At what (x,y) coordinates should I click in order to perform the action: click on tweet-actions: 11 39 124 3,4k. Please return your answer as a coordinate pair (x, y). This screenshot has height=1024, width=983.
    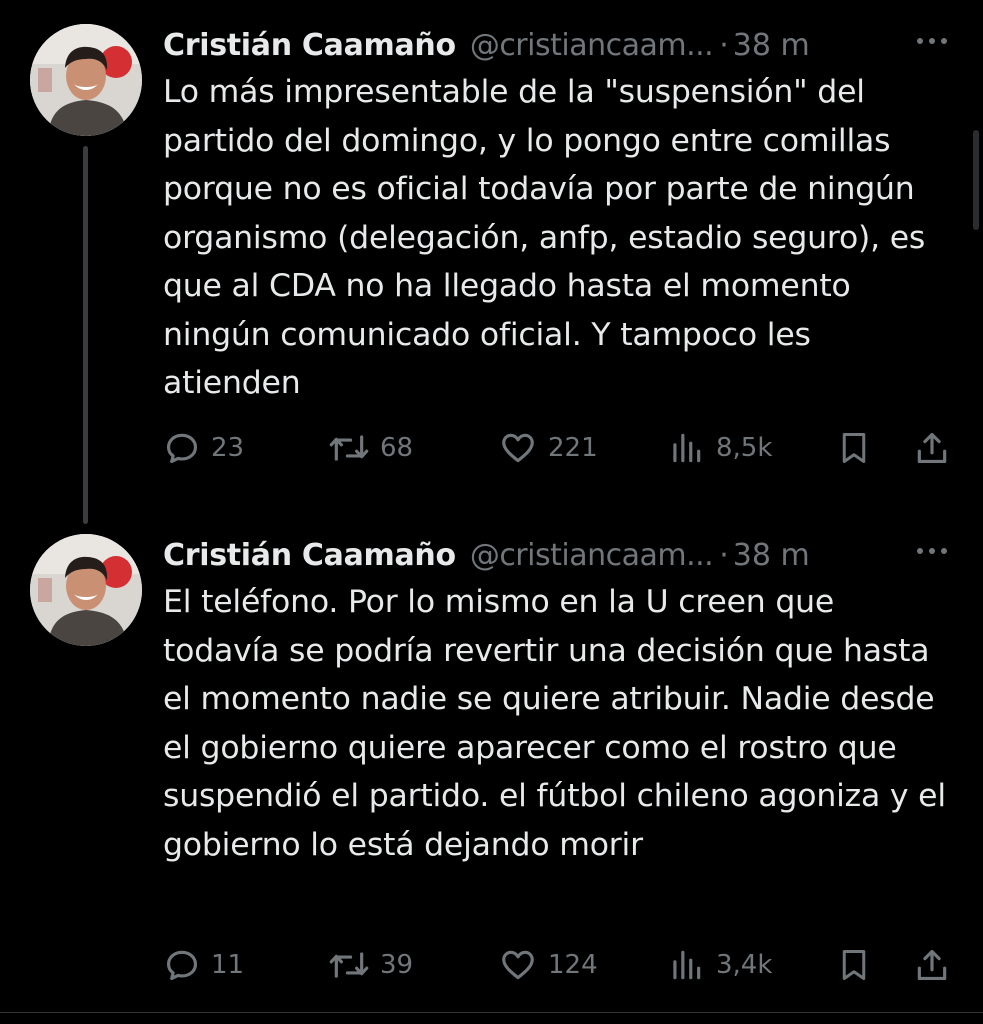
    Looking at the image, I should click on (491, 965).